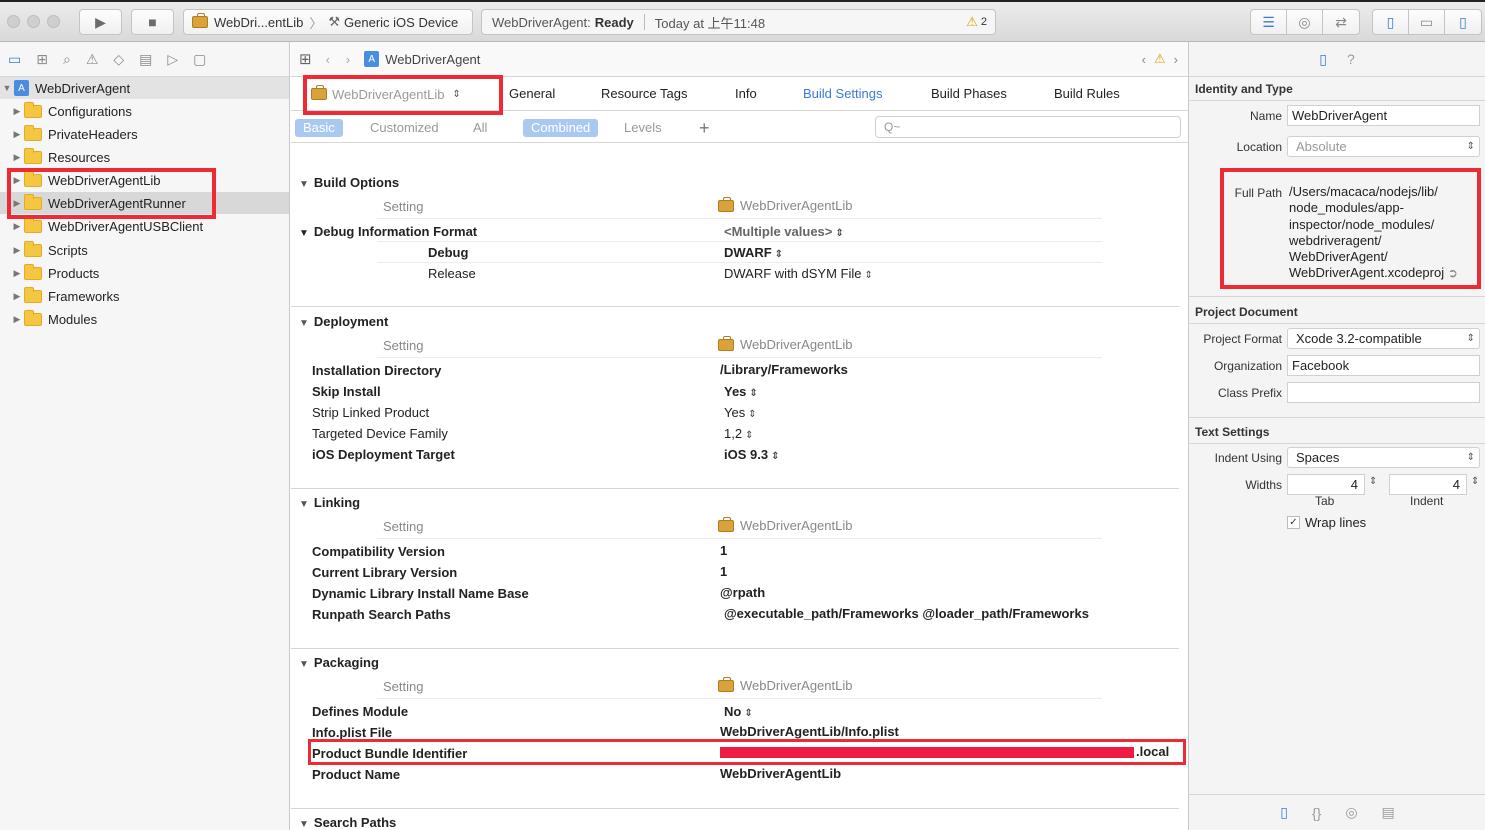 The width and height of the screenshot is (1485, 830). I want to click on stop-button: ■, so click(152, 22).